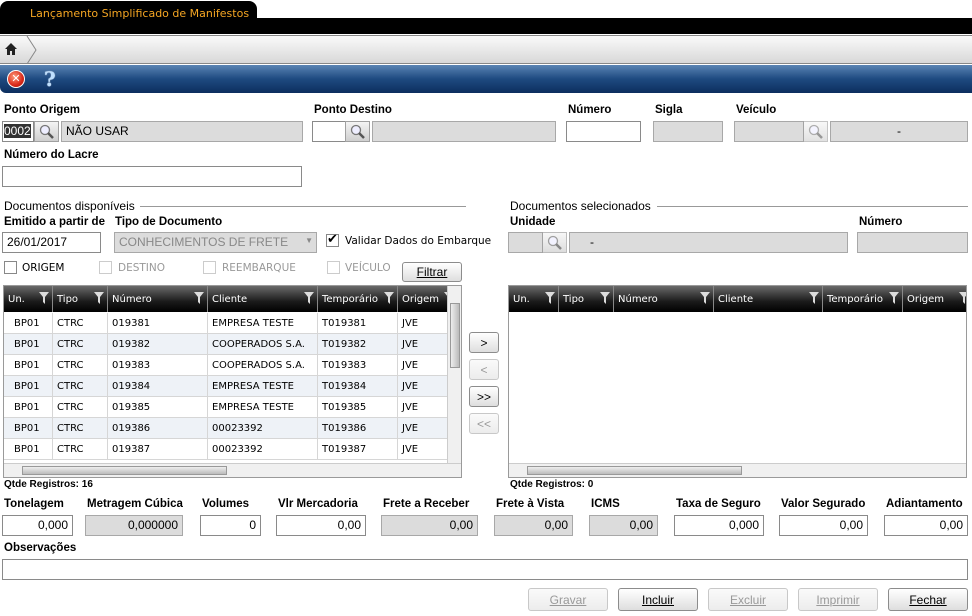 The height and width of the screenshot is (616, 972). I want to click on table-row: BP01 CTRC 019384 EMPRESA TESTE T019384 JVE, so click(231, 386).